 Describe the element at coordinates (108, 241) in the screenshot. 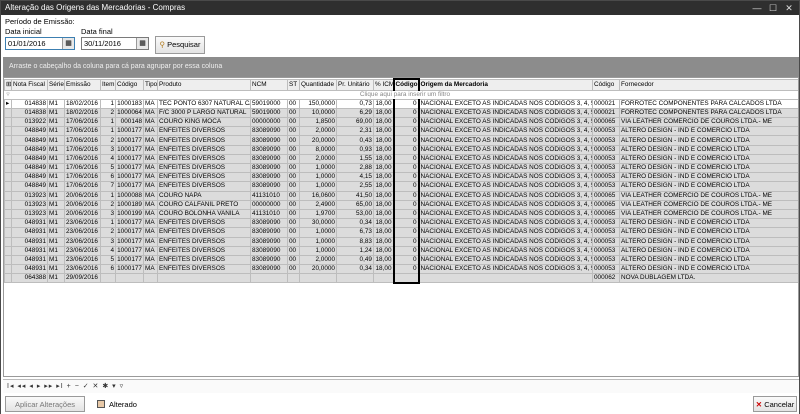

I see `table-cell: 3` at that location.